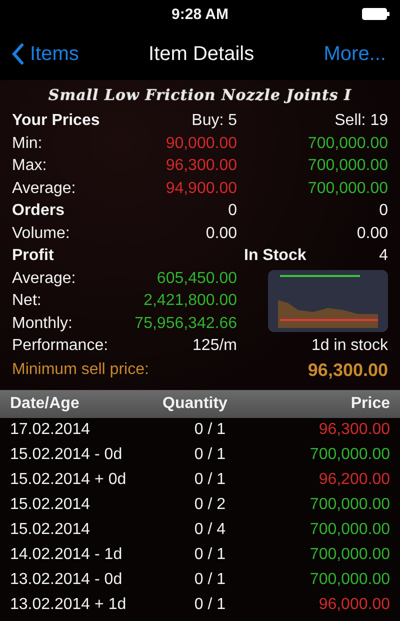 Image resolution: width=400 pixels, height=621 pixels. I want to click on status-time: 9:28 AM, so click(200, 14).